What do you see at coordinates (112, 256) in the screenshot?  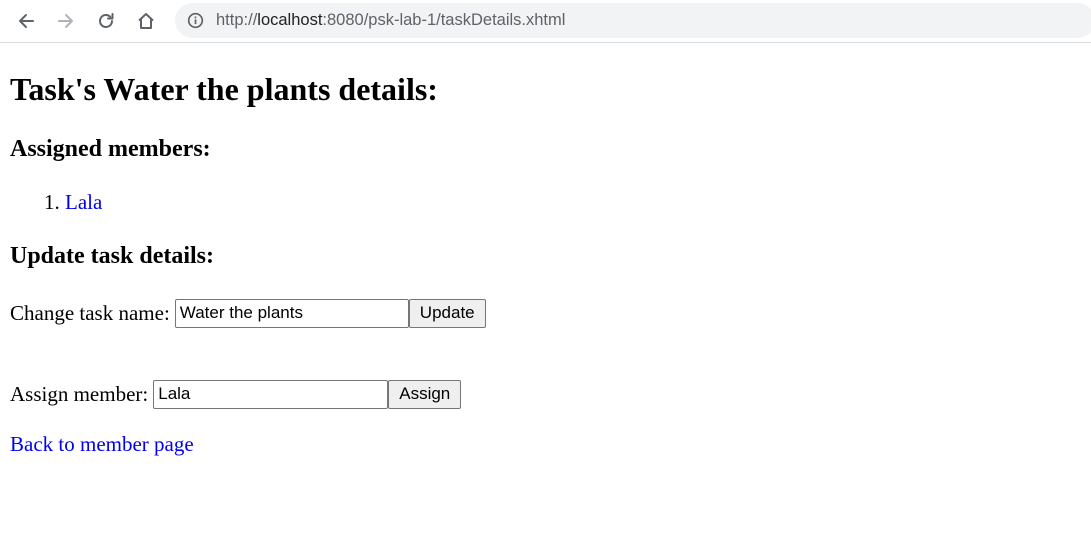 I see `update-task-heading: Update task details:` at bounding box center [112, 256].